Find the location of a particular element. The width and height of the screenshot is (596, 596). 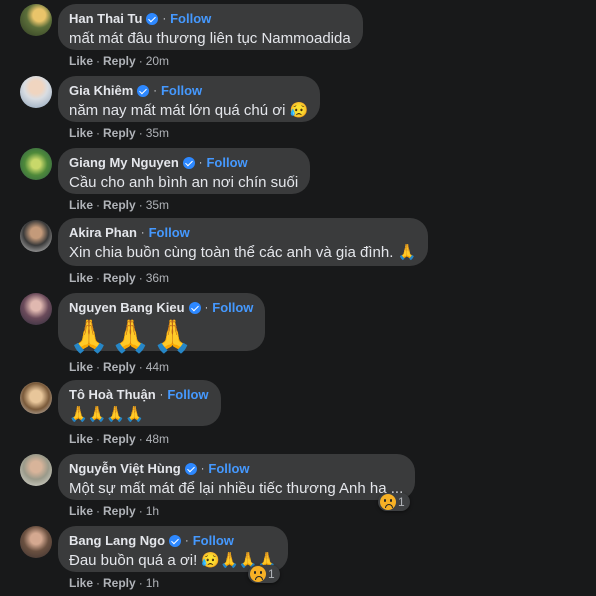

comment-bubble: Nguyen Bang Kieu · Follow 🙏🙏🙏 is located at coordinates (162, 323).